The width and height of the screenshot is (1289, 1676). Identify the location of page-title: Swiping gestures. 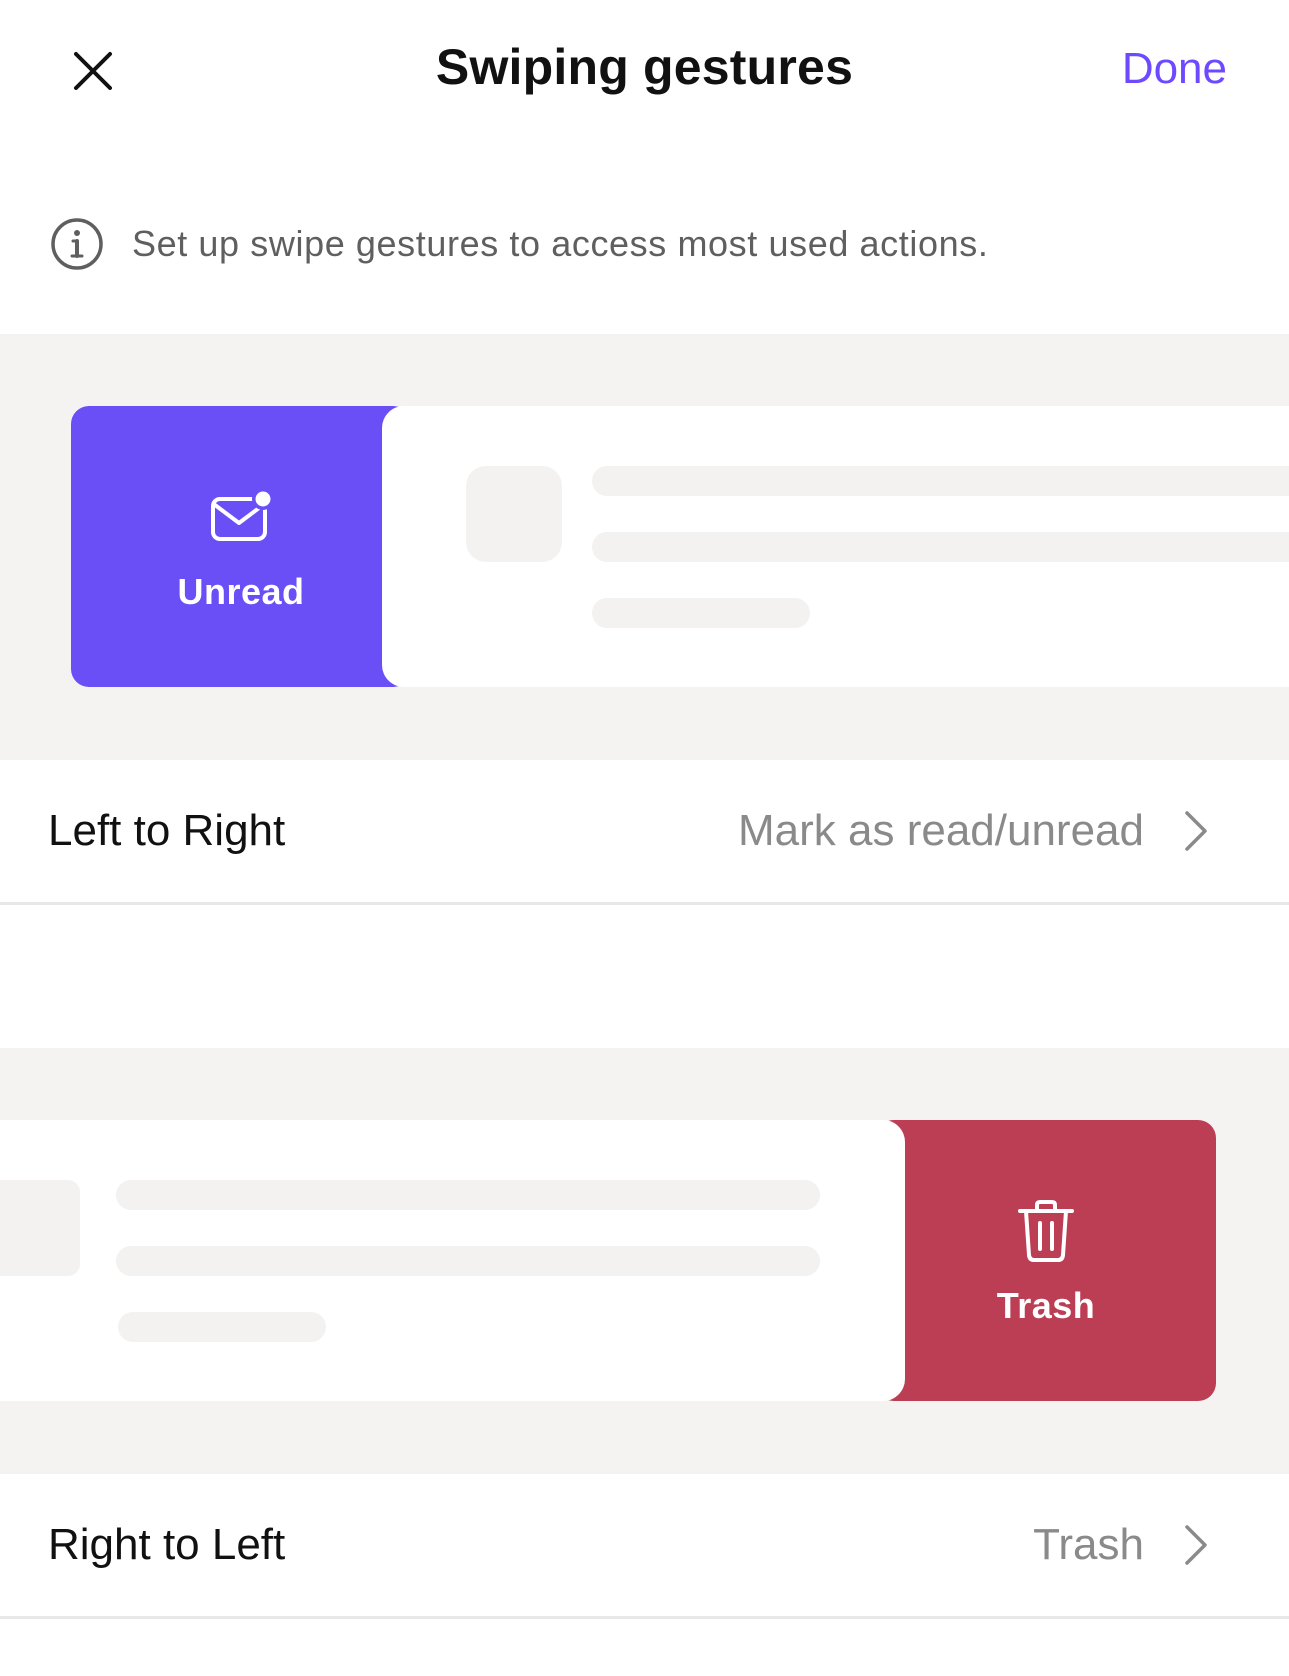
(644, 67).